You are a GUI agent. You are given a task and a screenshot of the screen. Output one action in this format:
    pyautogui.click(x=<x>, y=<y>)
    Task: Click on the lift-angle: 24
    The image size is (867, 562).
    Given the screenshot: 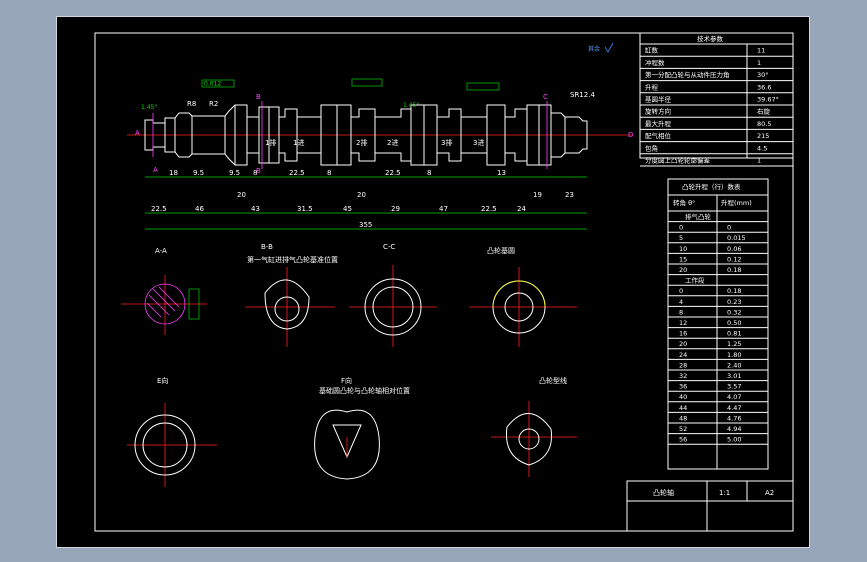 What is the action you would take?
    pyautogui.click(x=683, y=355)
    